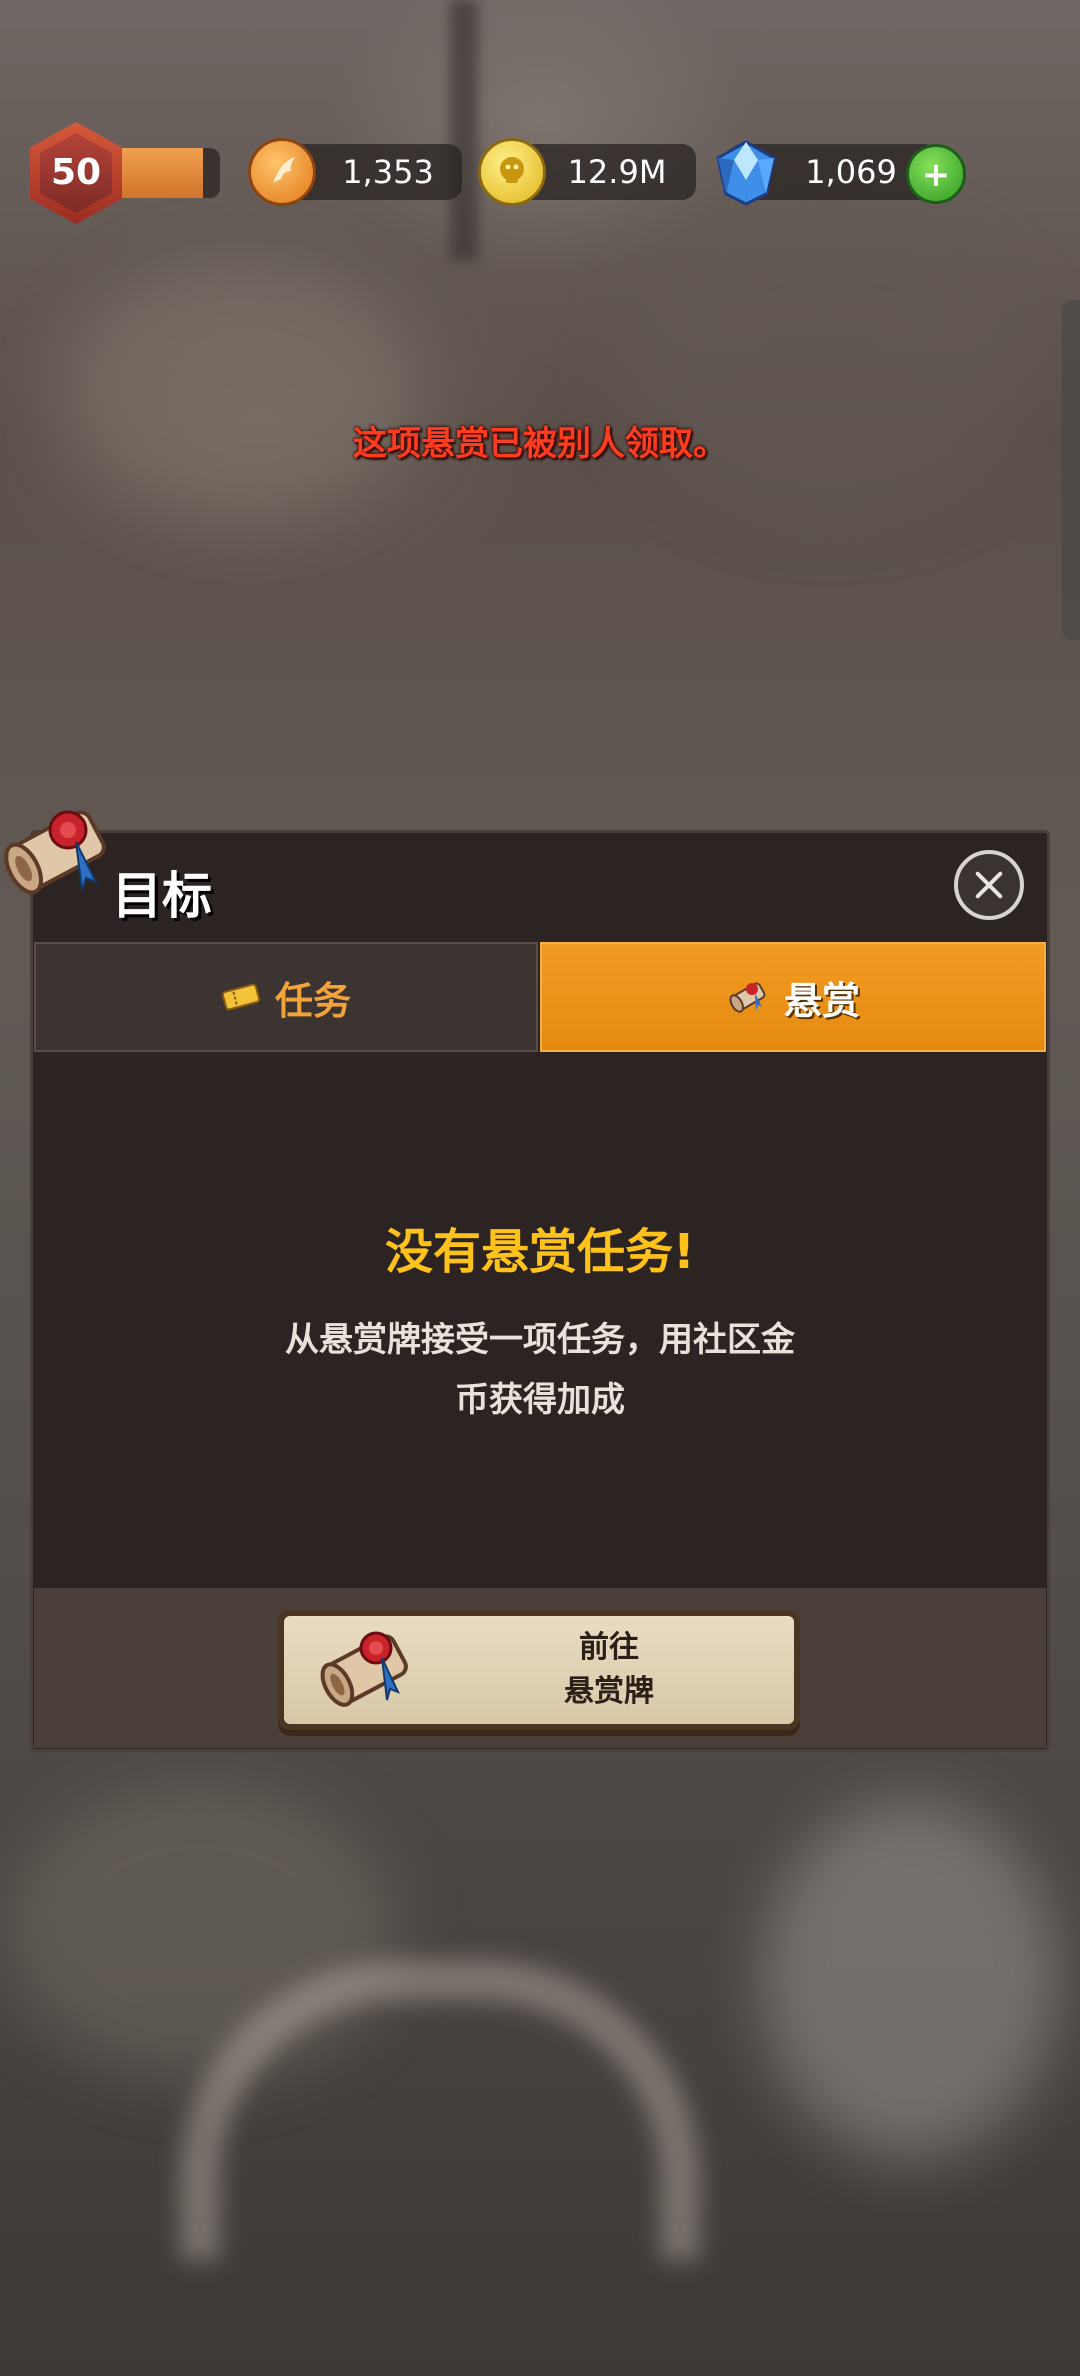  I want to click on empty-state-description: 从悬赏牌接受一项任务，用社区金 币获得加成, so click(540, 1370).